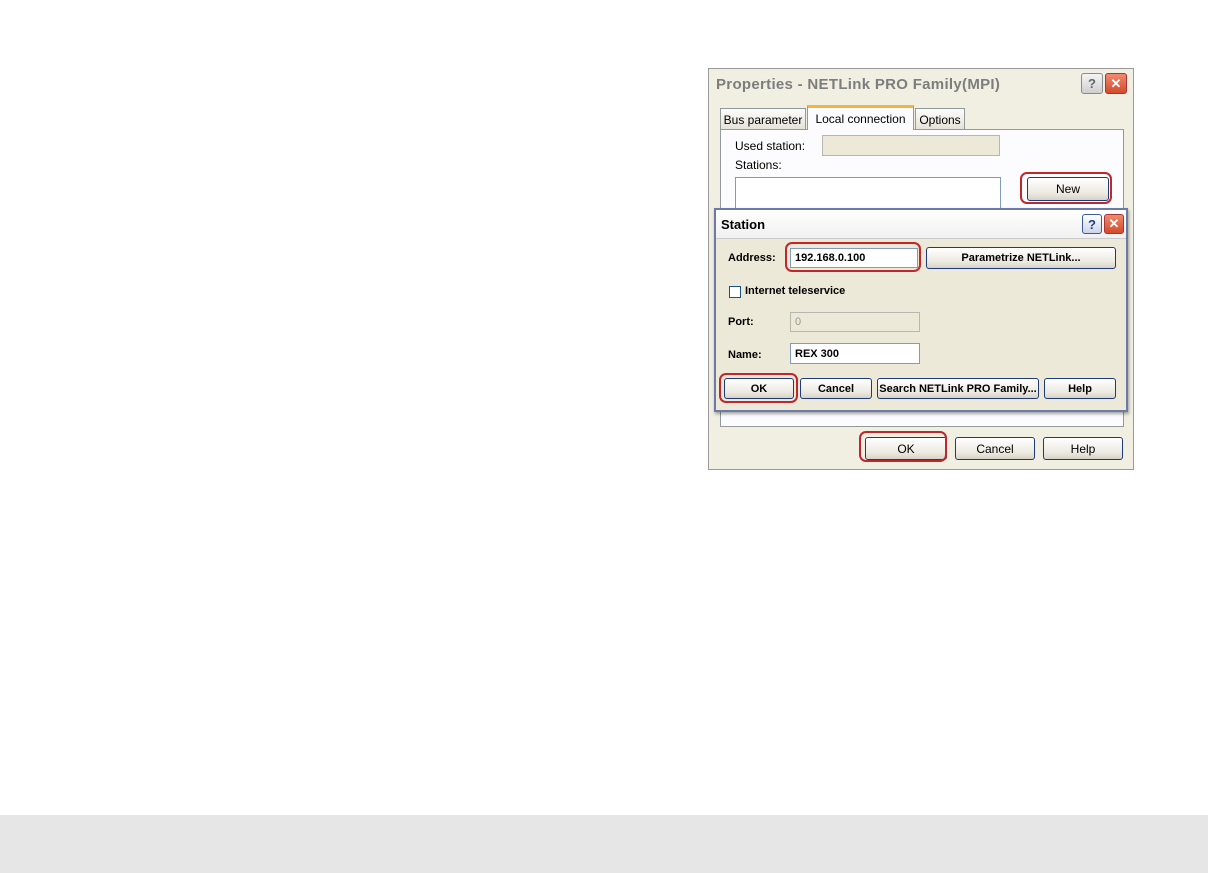 The width and height of the screenshot is (1208, 873). What do you see at coordinates (858, 84) in the screenshot?
I see `properties-title: Properties - NETLink PRO Family(MPI)` at bounding box center [858, 84].